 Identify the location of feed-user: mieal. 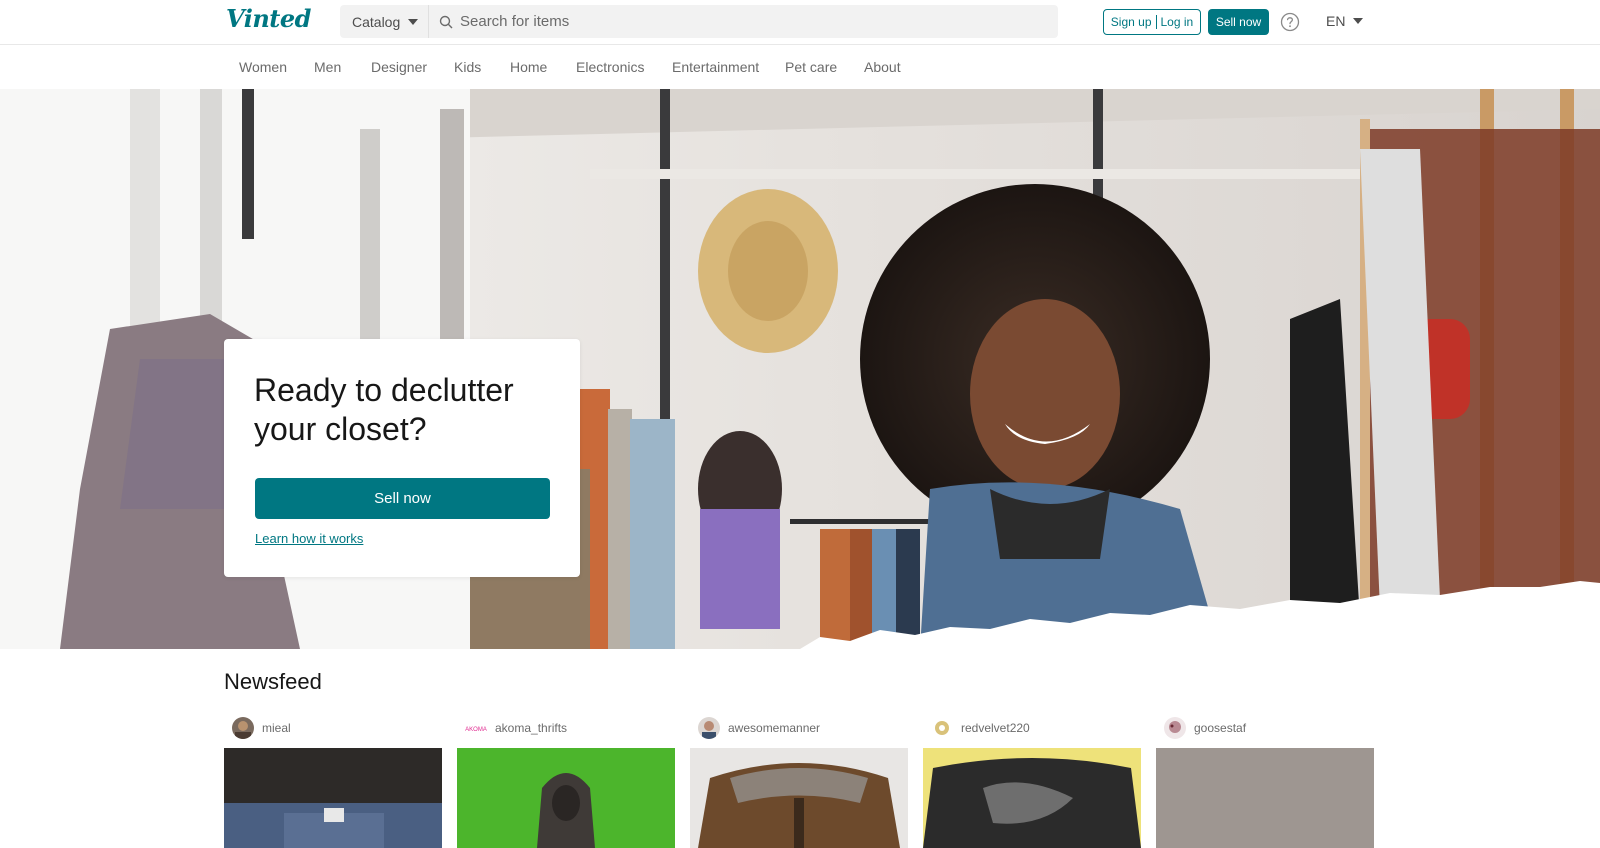
(333, 728).